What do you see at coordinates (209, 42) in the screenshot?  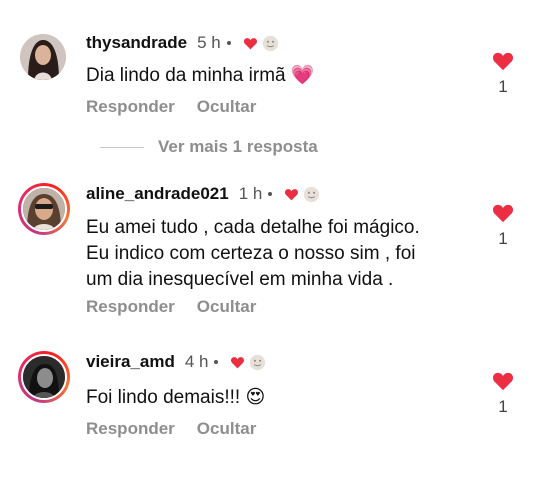 I see `timestamp: 5 h` at bounding box center [209, 42].